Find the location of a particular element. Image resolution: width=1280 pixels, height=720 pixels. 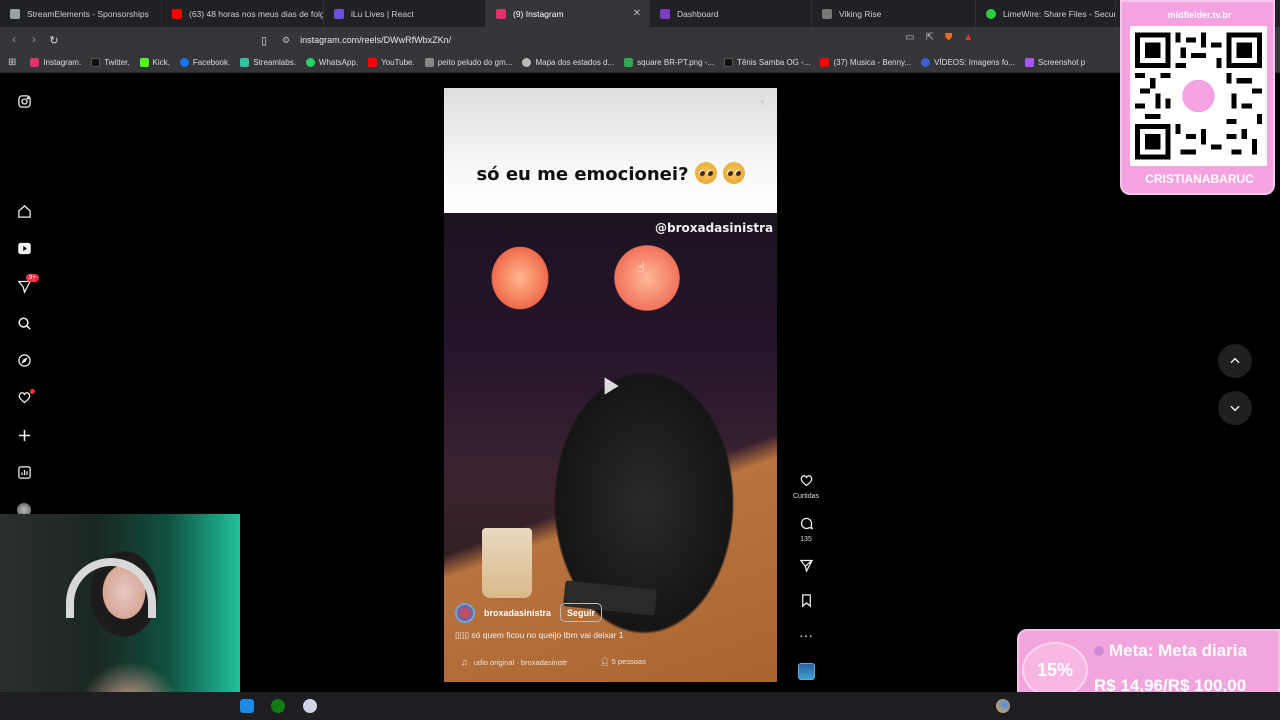

qr-code-icon is located at coordinates (1198, 96).